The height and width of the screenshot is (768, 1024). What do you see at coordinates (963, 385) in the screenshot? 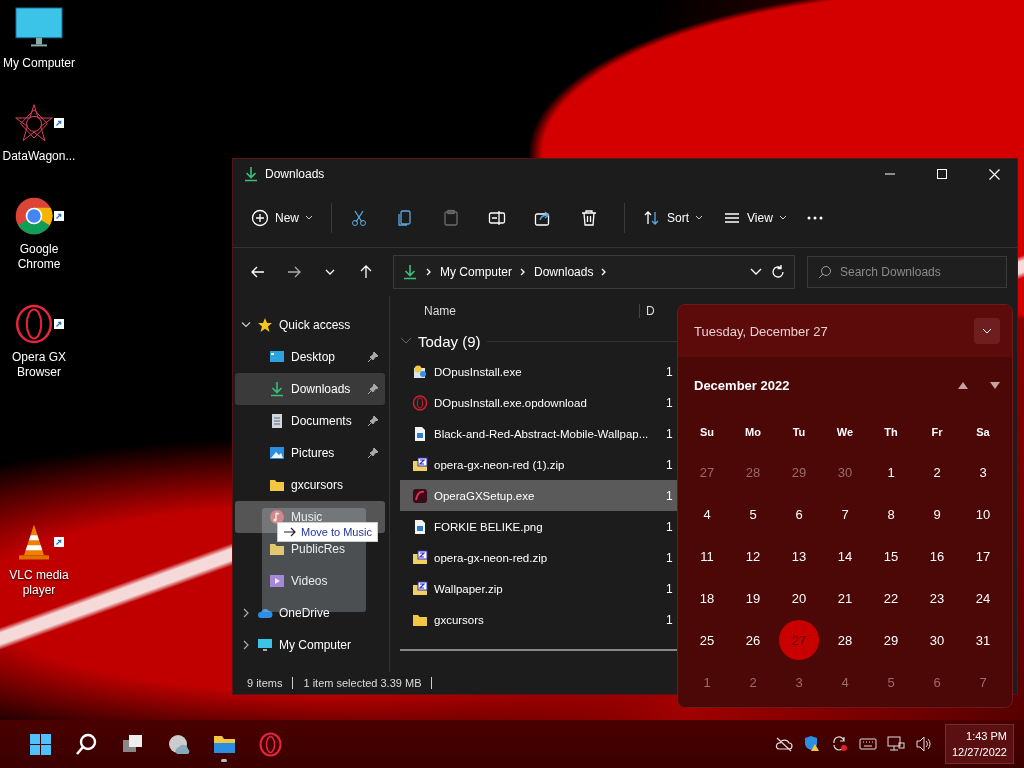
I see `previous-month-button` at bounding box center [963, 385].